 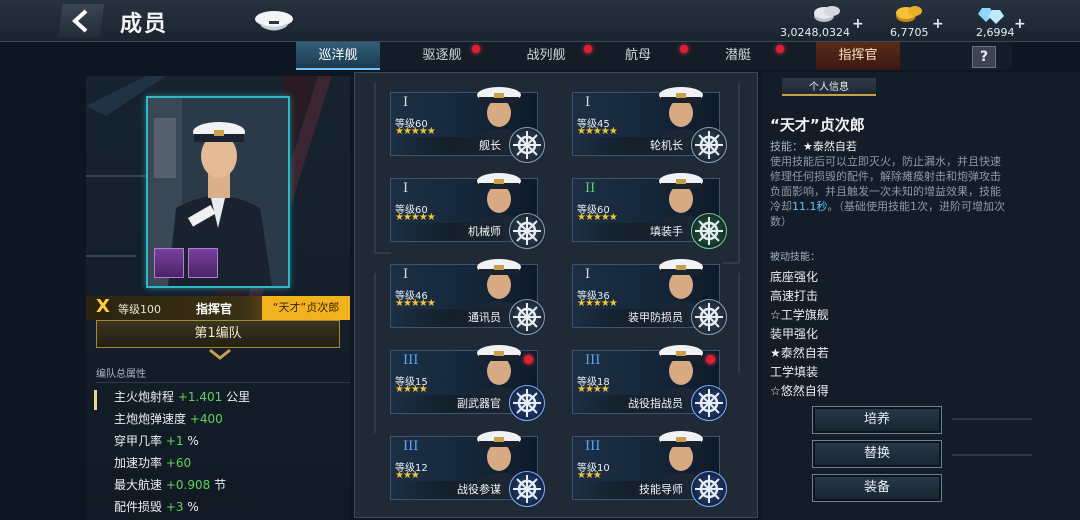 I want to click on gold-add-button: +, so click(x=938, y=24).